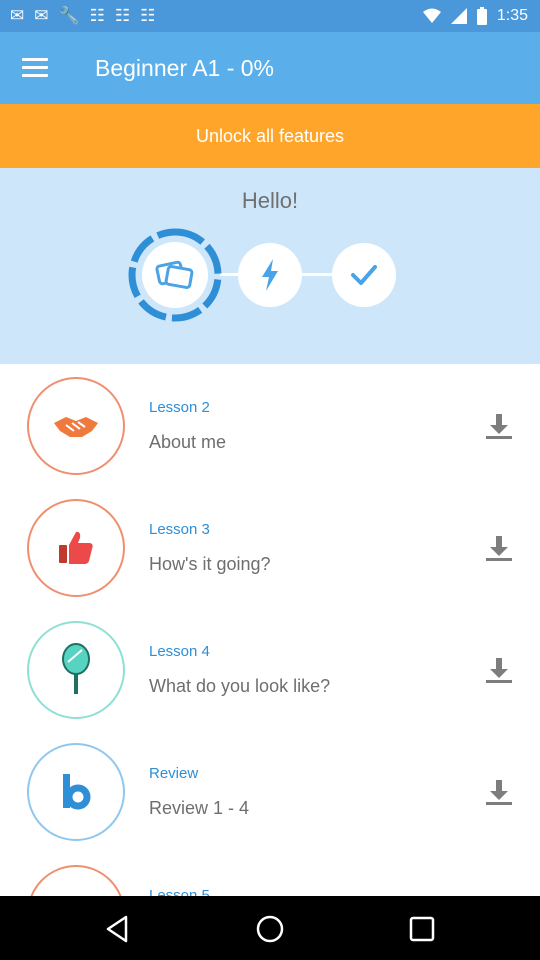  I want to click on lesson-subtitle: Review 1 - 4, so click(199, 808).